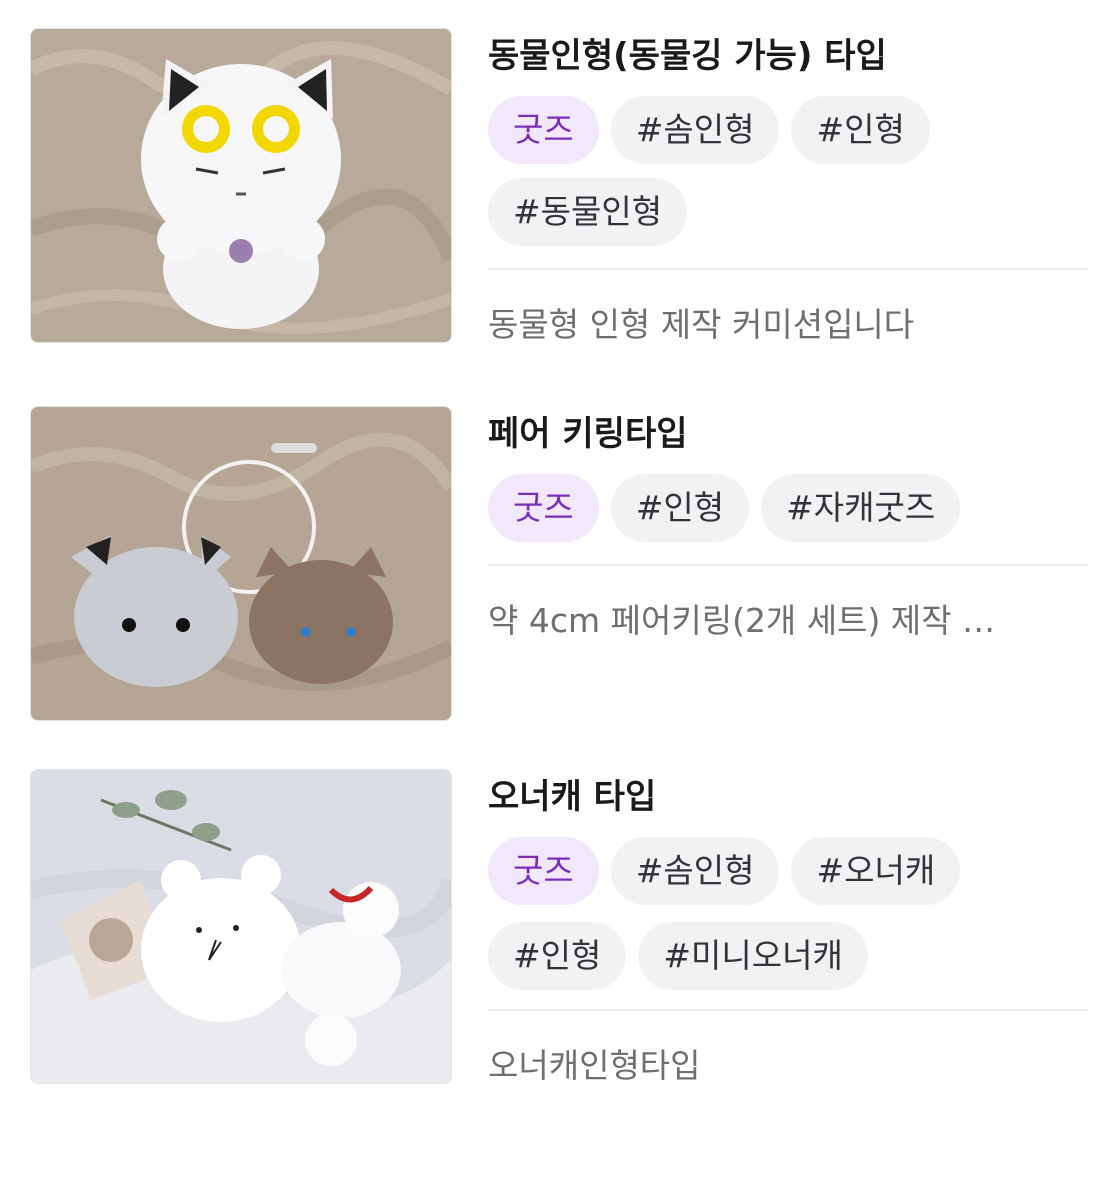 The width and height of the screenshot is (1117, 1200). I want to click on plush-keyring-image, so click(241, 563).